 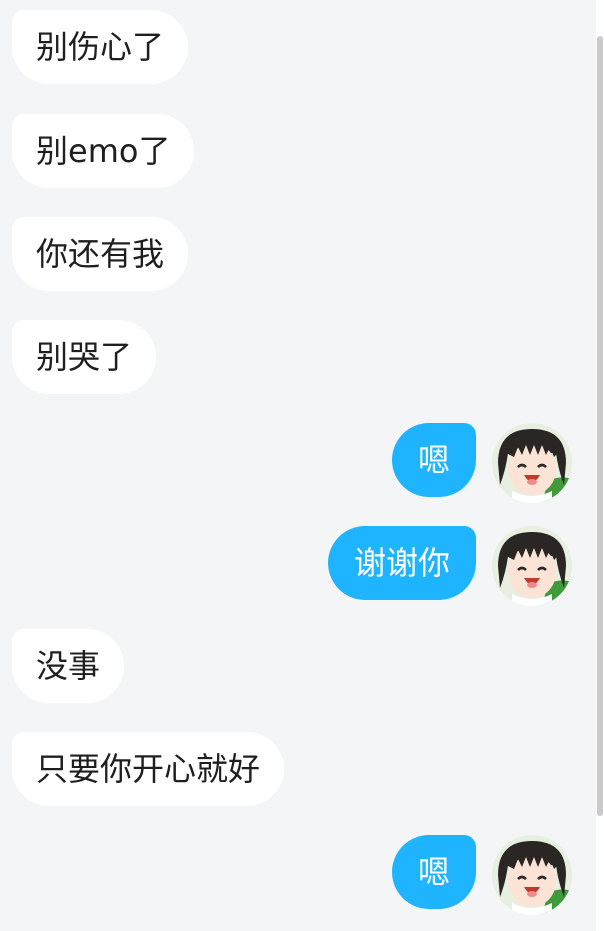 I want to click on message-row-incoming: 别伤心了, so click(x=295, y=48).